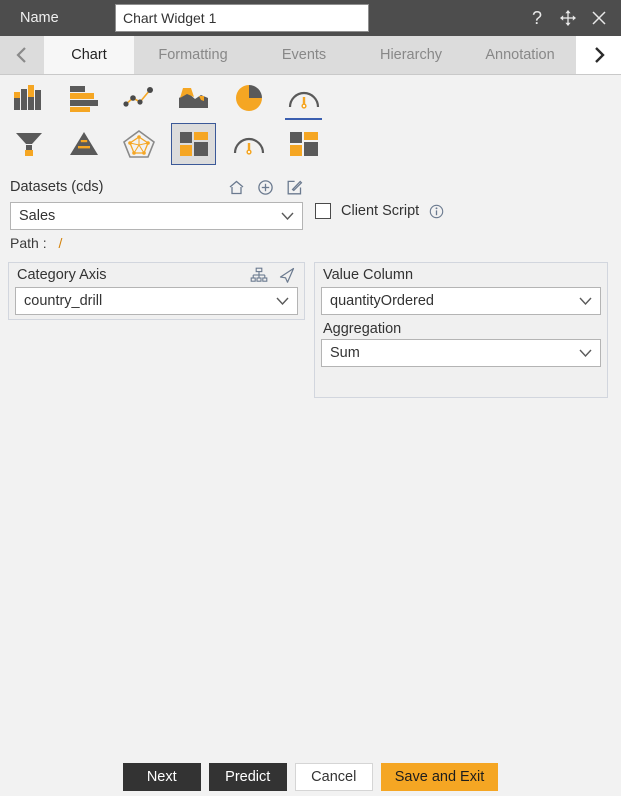 This screenshot has width=621, height=796. I want to click on tabs-scroll-left-button, so click(22, 55).